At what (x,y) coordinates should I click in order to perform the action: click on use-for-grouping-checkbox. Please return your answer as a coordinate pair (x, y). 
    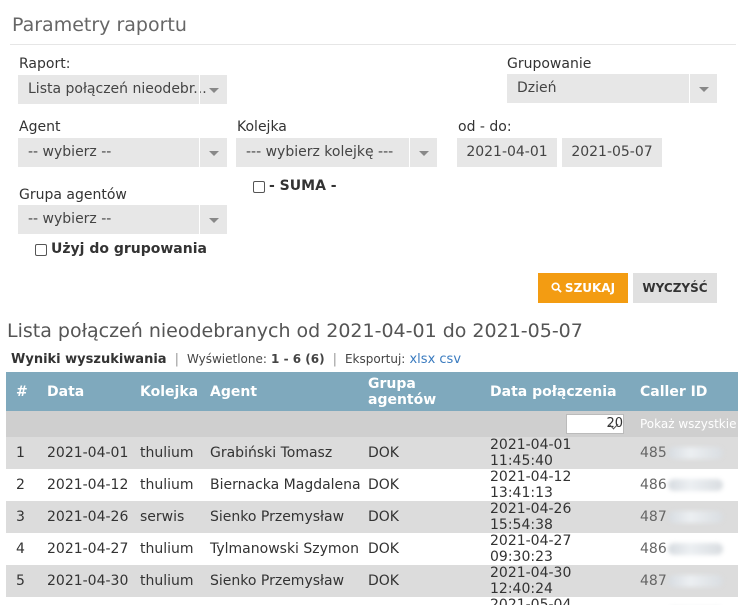
    Looking at the image, I should click on (41, 250).